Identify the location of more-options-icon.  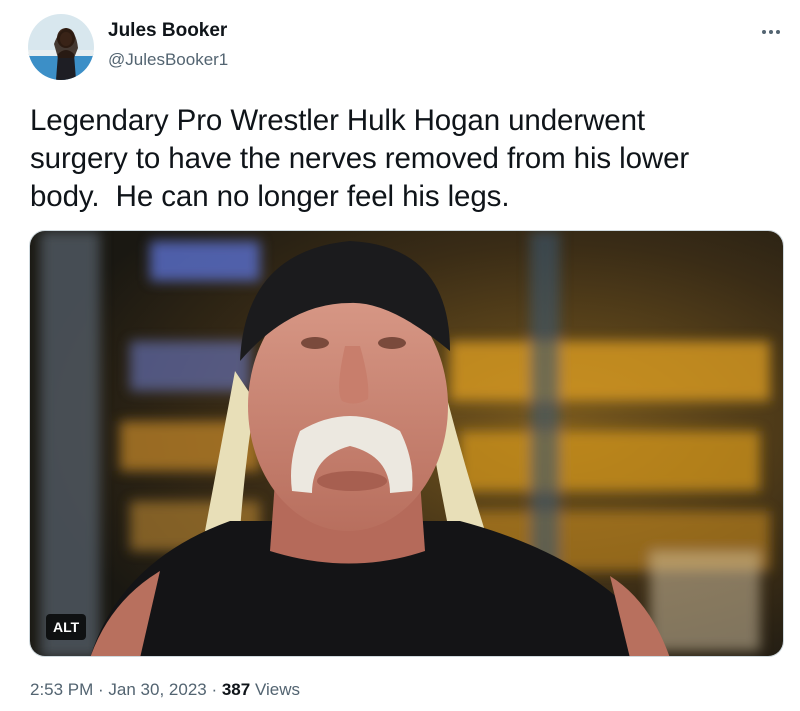
(771, 32).